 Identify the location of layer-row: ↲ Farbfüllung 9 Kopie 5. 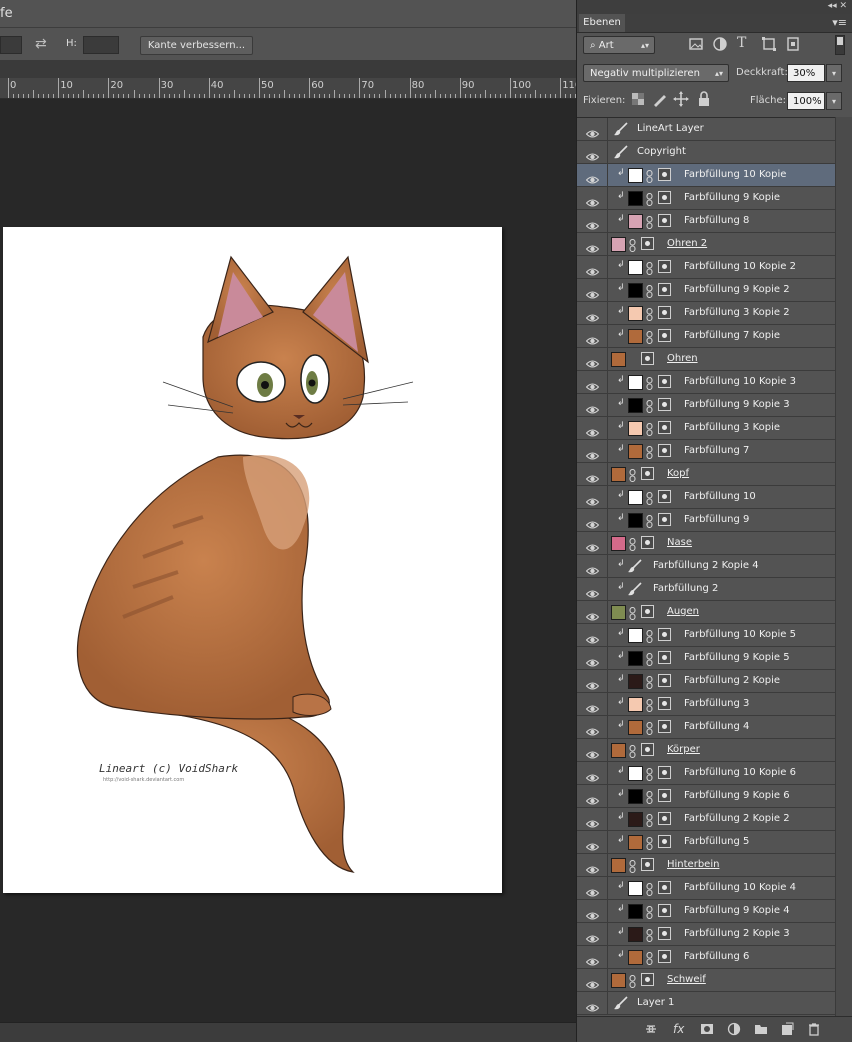
(706, 658).